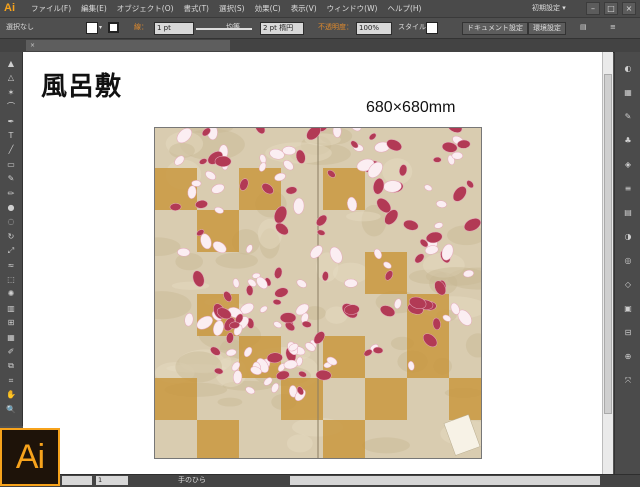 Image resolution: width=640 pixels, height=487 pixels. Describe the element at coordinates (11, 93) in the screenshot. I see `magic-wand-icon: ✶` at that location.